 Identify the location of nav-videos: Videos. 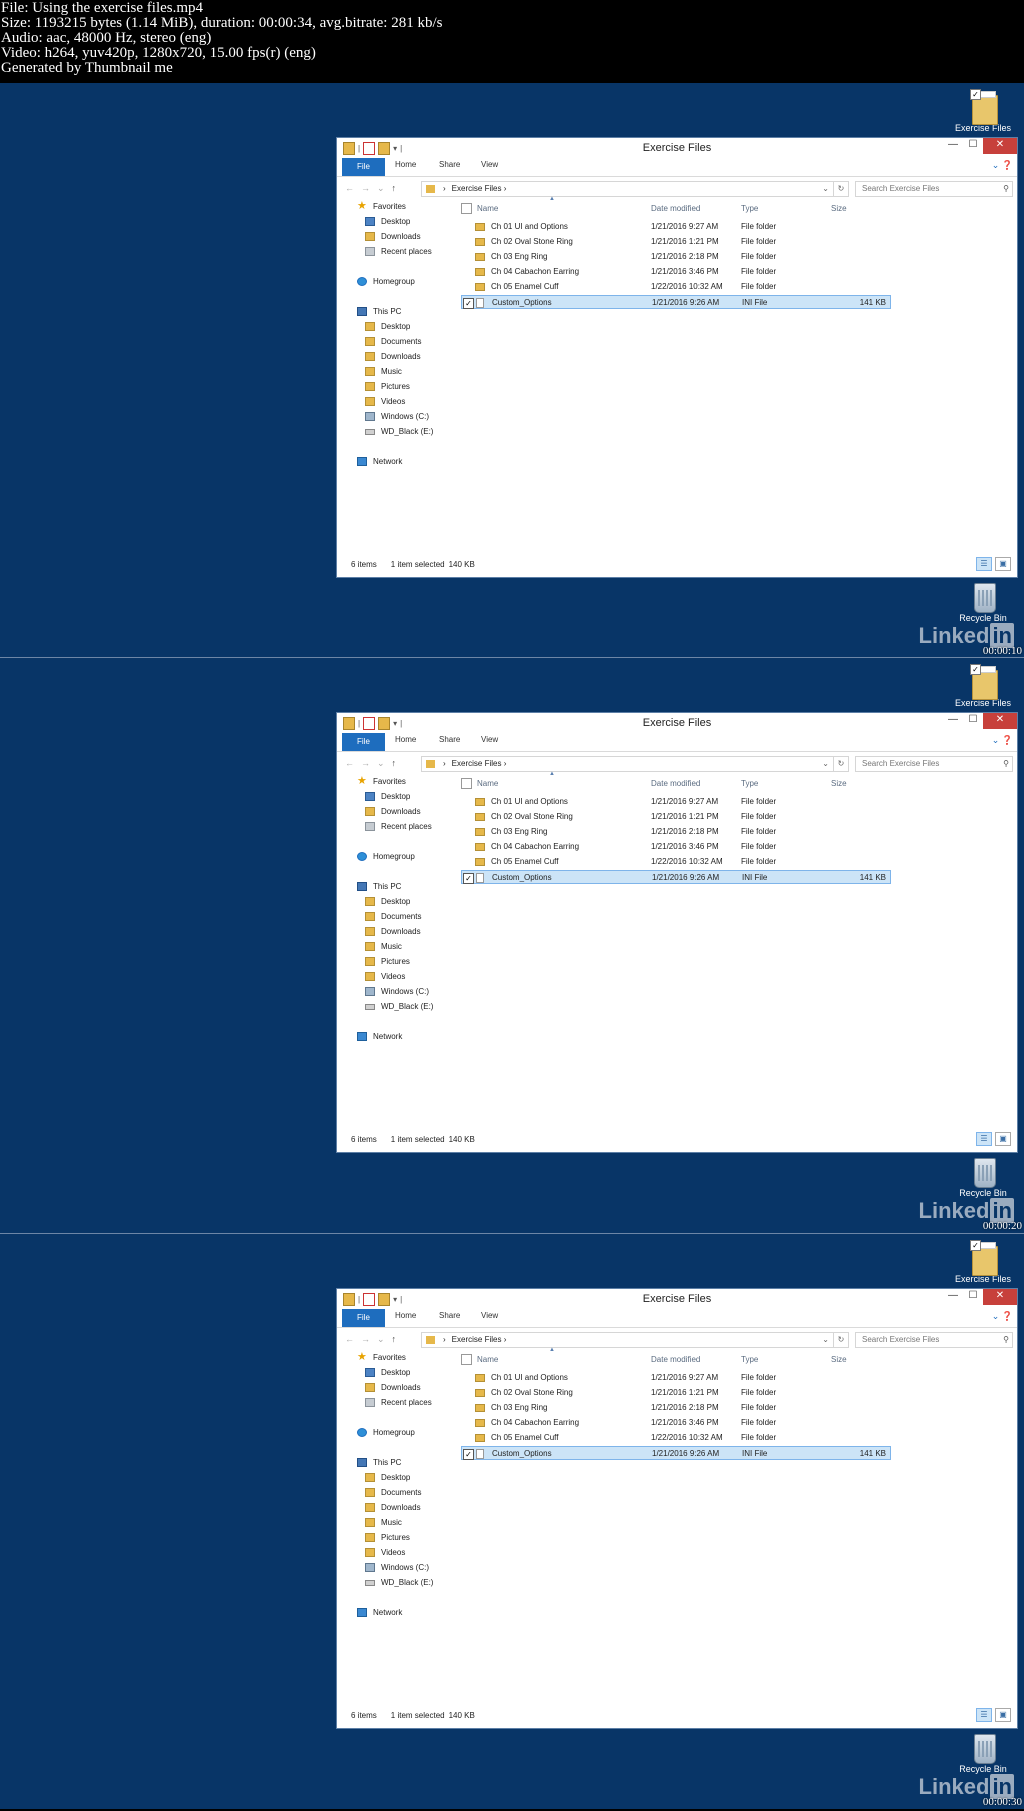
(385, 1552).